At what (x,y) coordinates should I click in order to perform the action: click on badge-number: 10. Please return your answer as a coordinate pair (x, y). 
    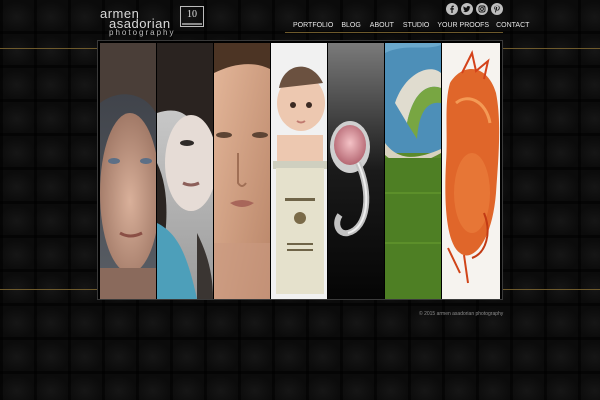
    Looking at the image, I should click on (192, 14).